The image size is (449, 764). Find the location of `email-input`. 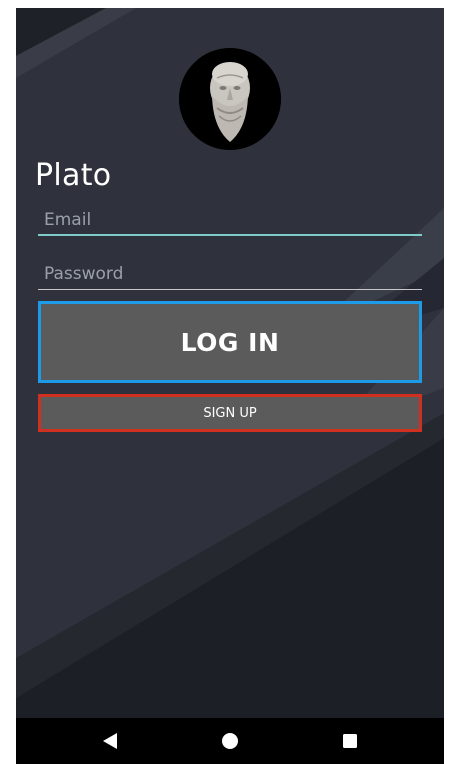

email-input is located at coordinates (230, 220).